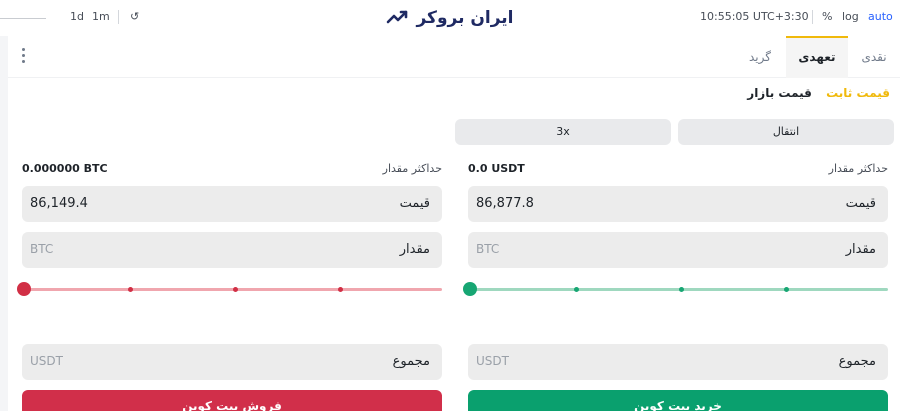  What do you see at coordinates (77, 16) in the screenshot?
I see `interval-1d: 1d` at bounding box center [77, 16].